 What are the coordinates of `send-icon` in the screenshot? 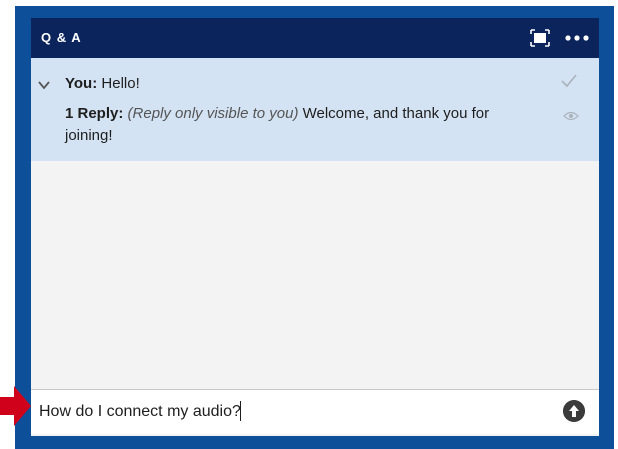 It's located at (574, 411).